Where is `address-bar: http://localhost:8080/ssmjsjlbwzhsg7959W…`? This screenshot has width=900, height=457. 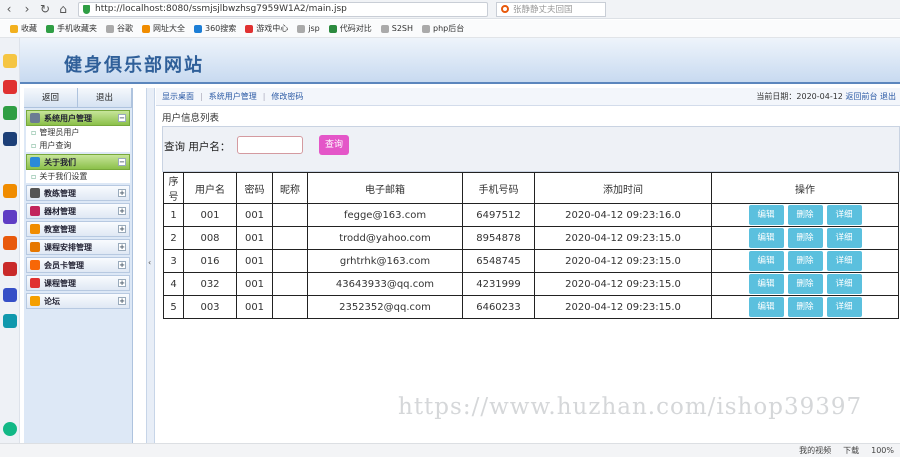
address-bar: http://localhost:8080/ssmjsjlbwzhsg7959W… is located at coordinates (283, 9).